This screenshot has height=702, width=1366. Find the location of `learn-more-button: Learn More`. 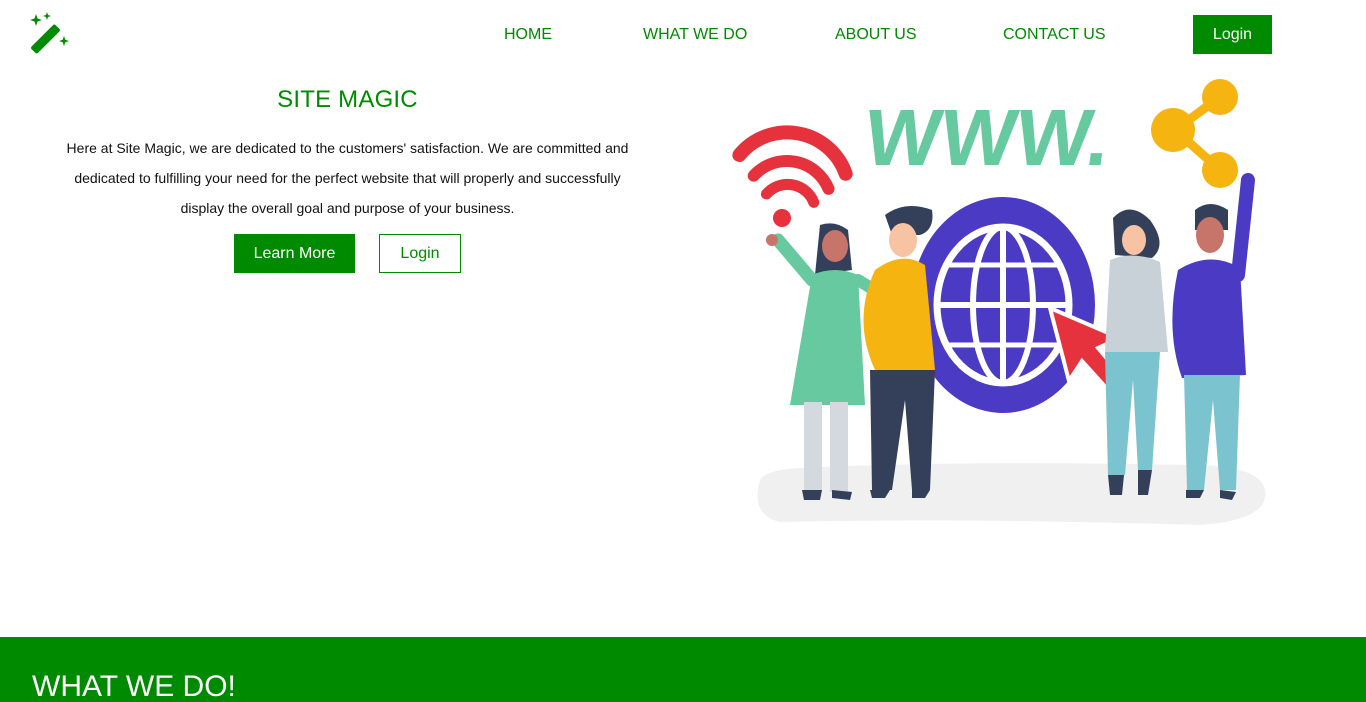

learn-more-button: Learn More is located at coordinates (294, 253).